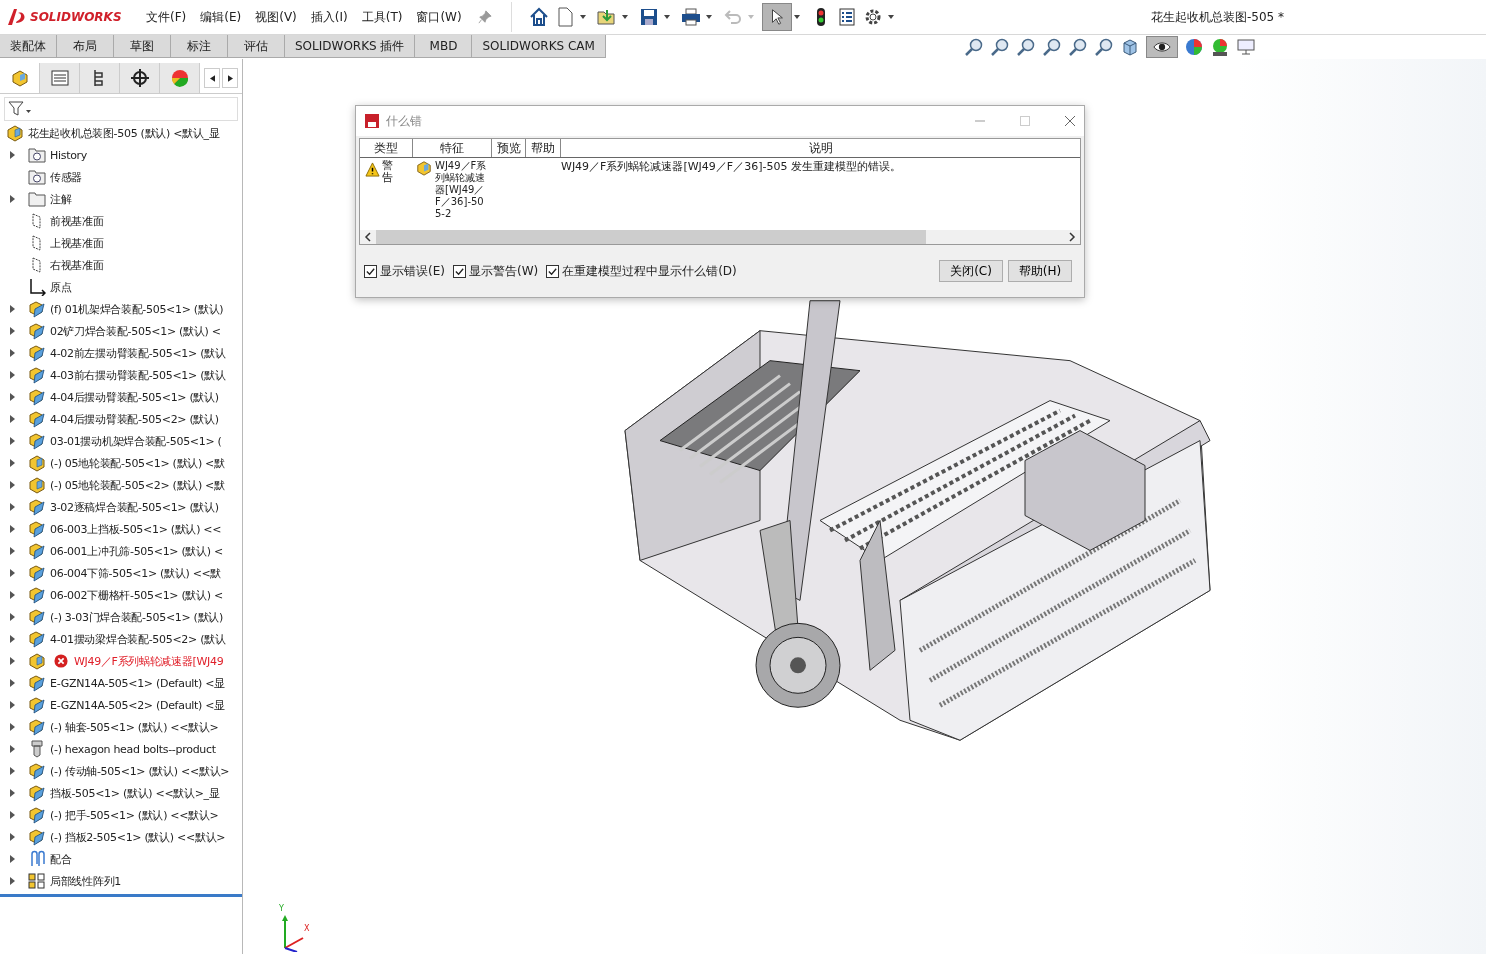 The width and height of the screenshot is (1486, 954). What do you see at coordinates (134, 727) in the screenshot?
I see `tree-item: (-) 轴套-505<1> (默认) <<默认>` at bounding box center [134, 727].